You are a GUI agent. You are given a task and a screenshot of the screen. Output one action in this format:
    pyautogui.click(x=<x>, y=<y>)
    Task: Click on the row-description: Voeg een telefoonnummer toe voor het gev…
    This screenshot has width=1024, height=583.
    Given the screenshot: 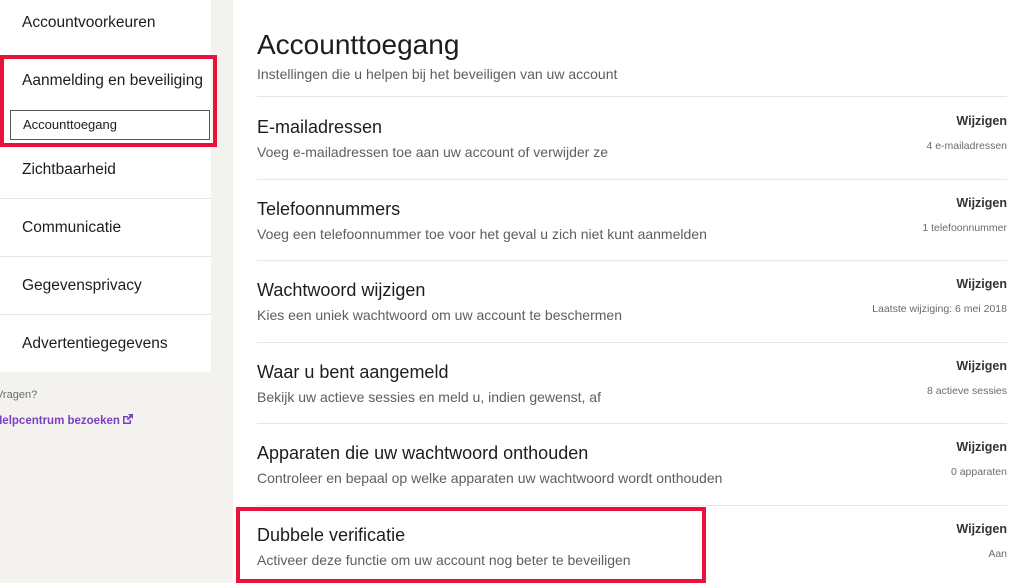 What is the action you would take?
    pyautogui.click(x=482, y=234)
    